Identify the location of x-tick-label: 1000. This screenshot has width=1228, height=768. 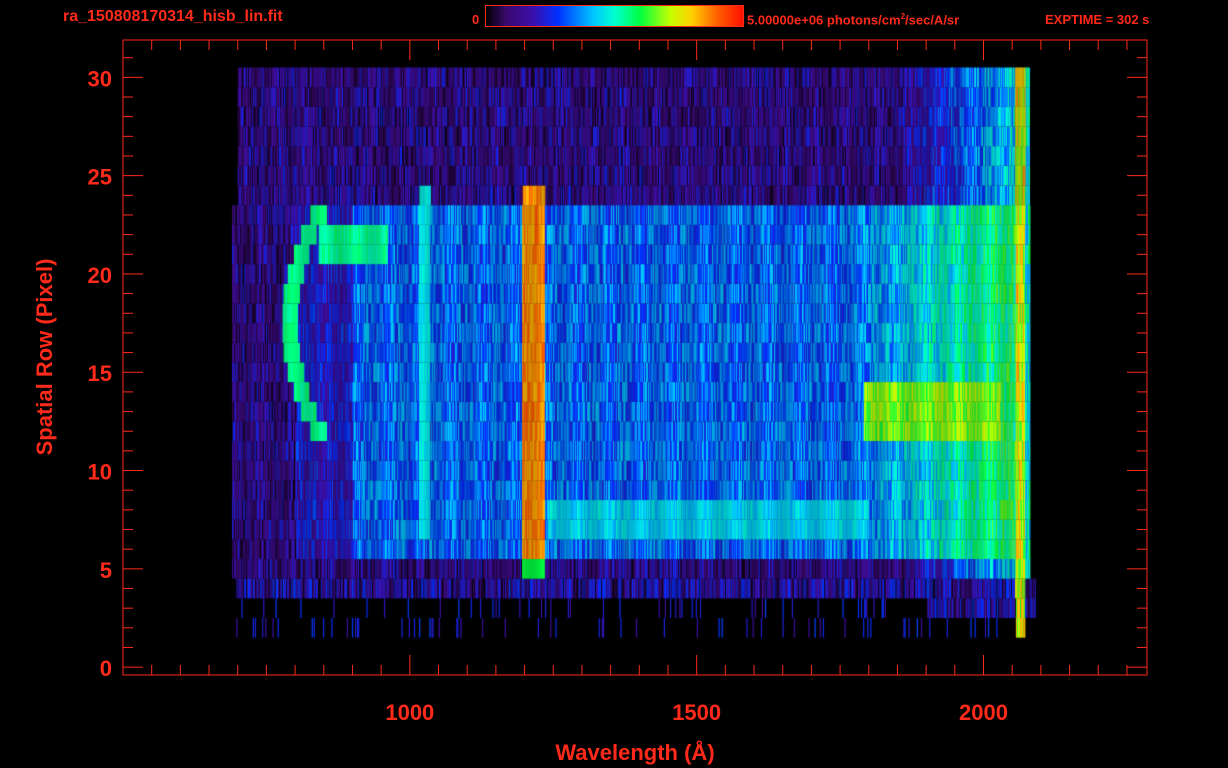
(409, 712).